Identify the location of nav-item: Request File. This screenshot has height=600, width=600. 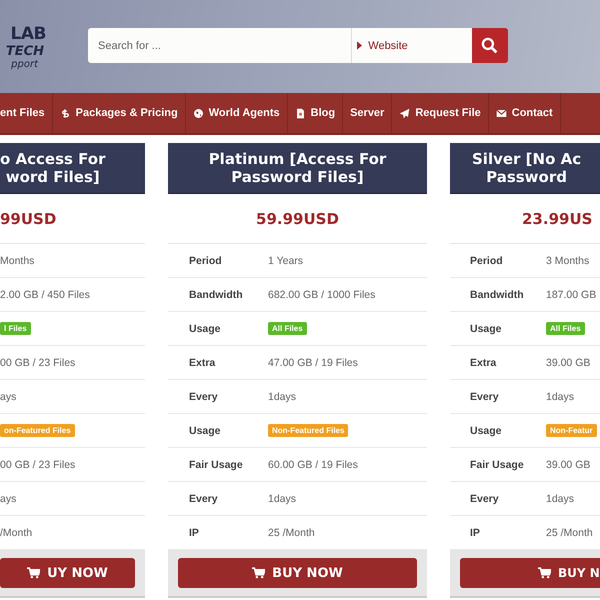
(440, 113).